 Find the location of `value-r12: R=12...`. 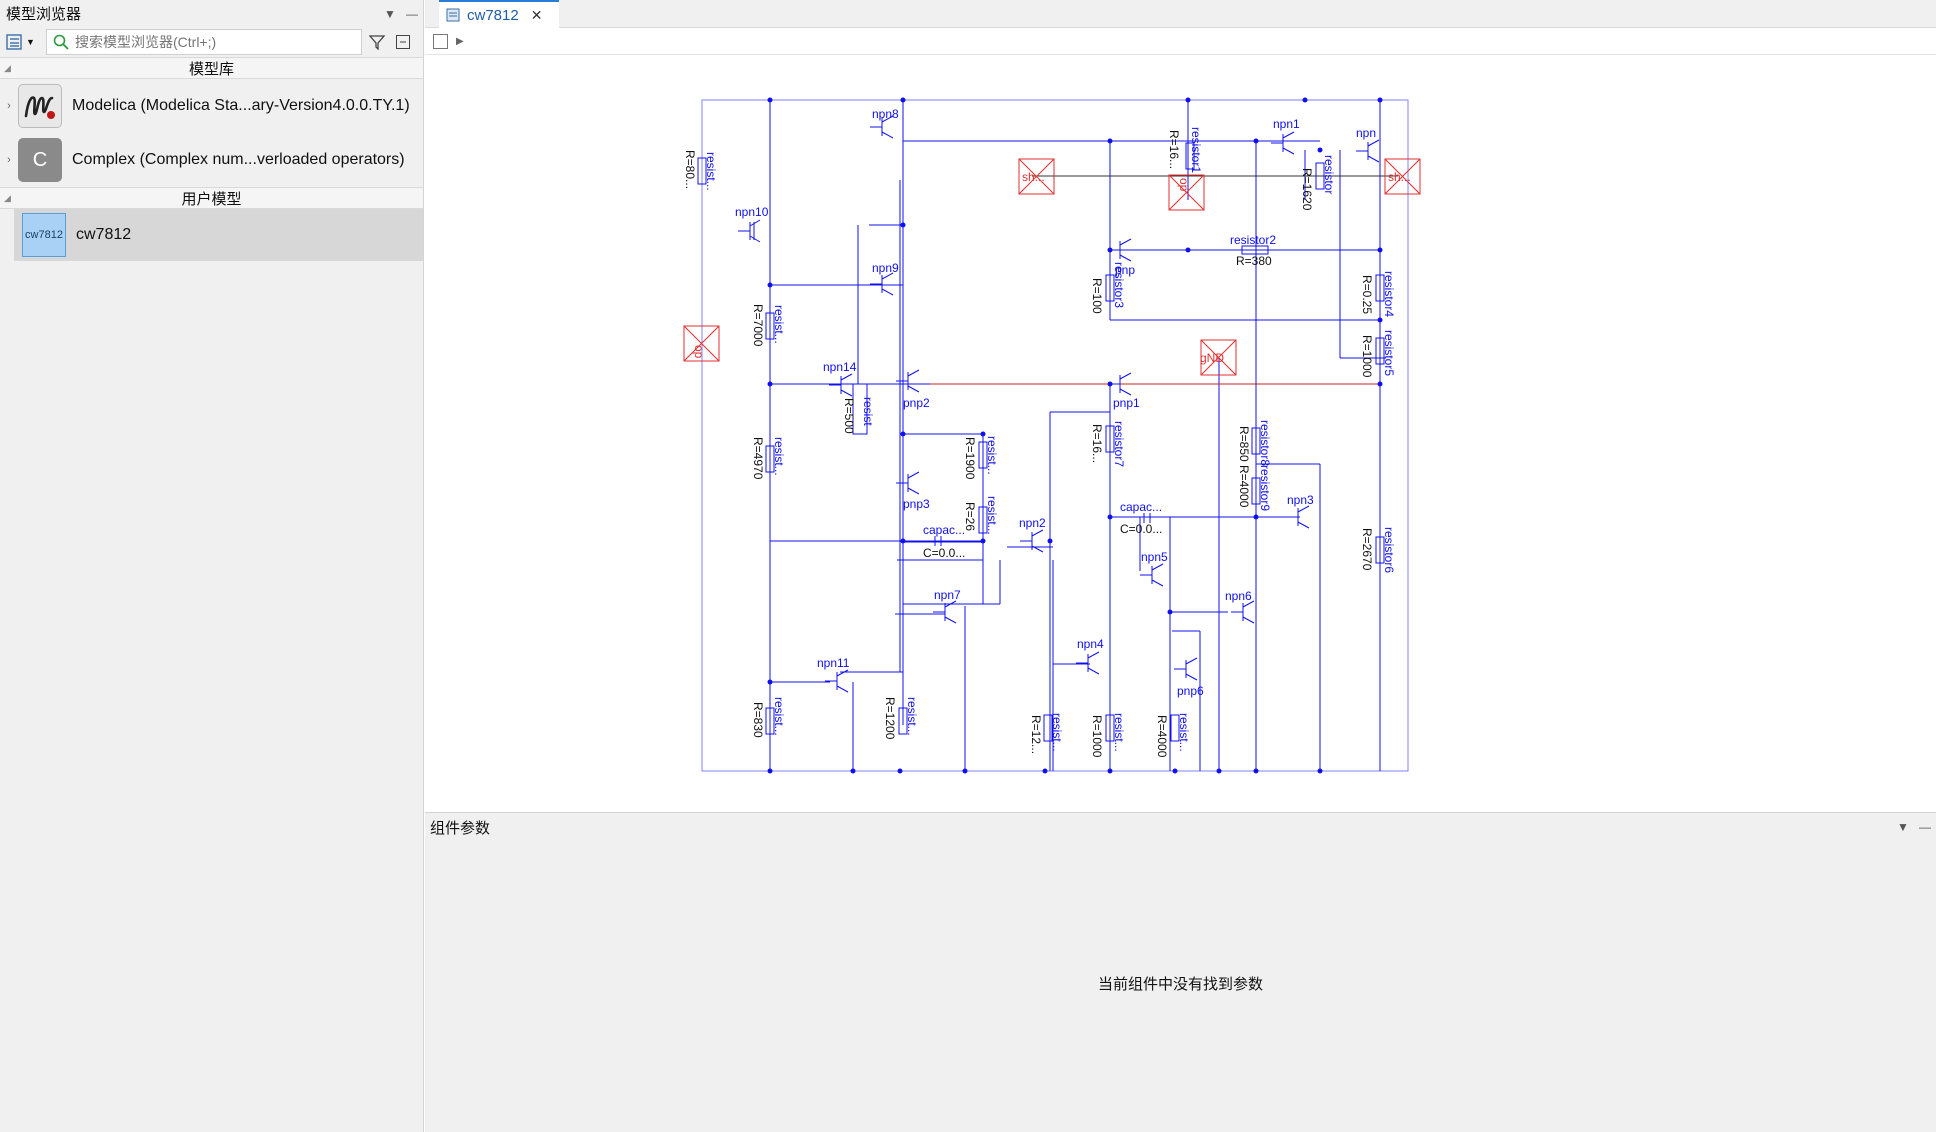

value-r12: R=12... is located at coordinates (1036, 734).